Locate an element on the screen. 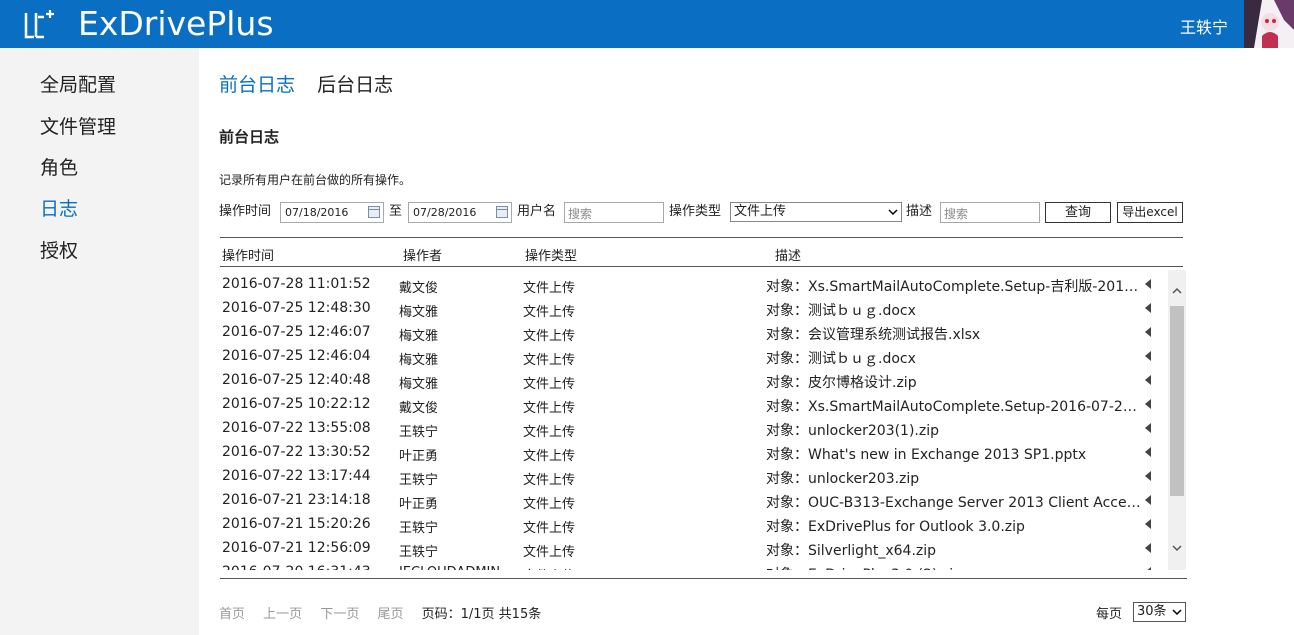 Image resolution: width=1294 pixels, height=635 pixels. cell-operator: JECLOUDADMIN is located at coordinates (456, 567).